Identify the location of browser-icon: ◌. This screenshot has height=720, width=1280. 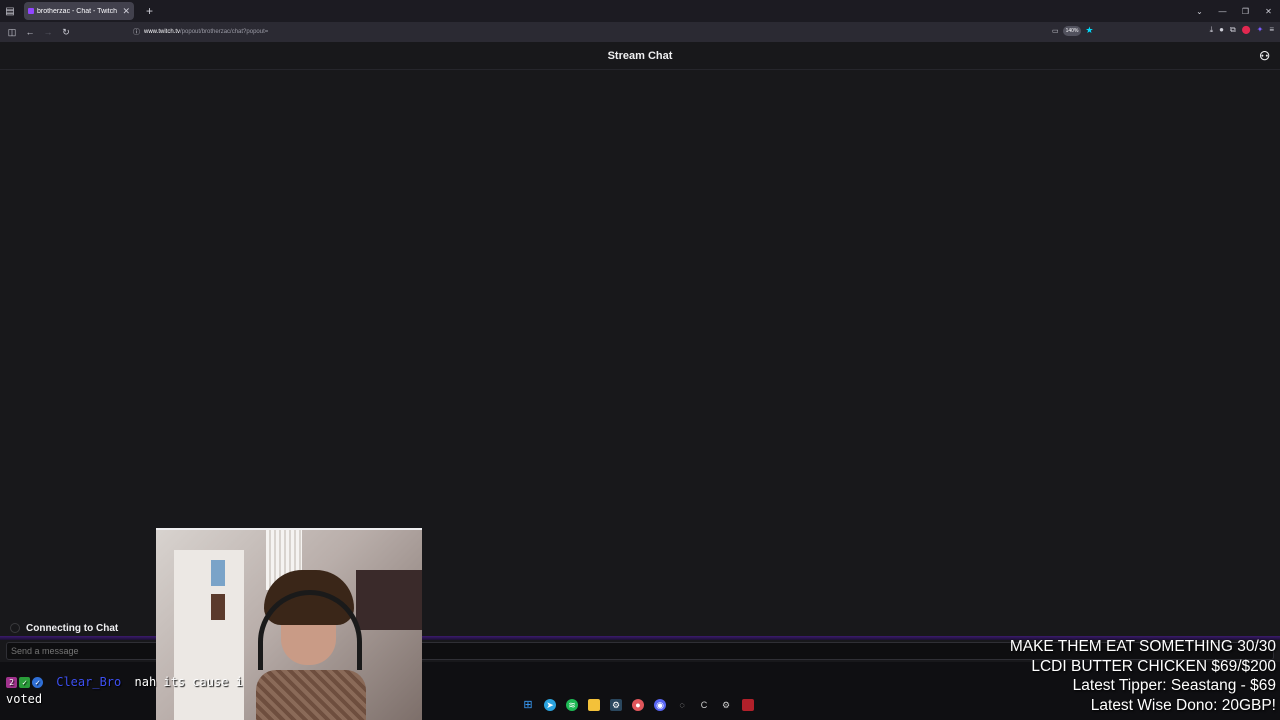
(682, 705).